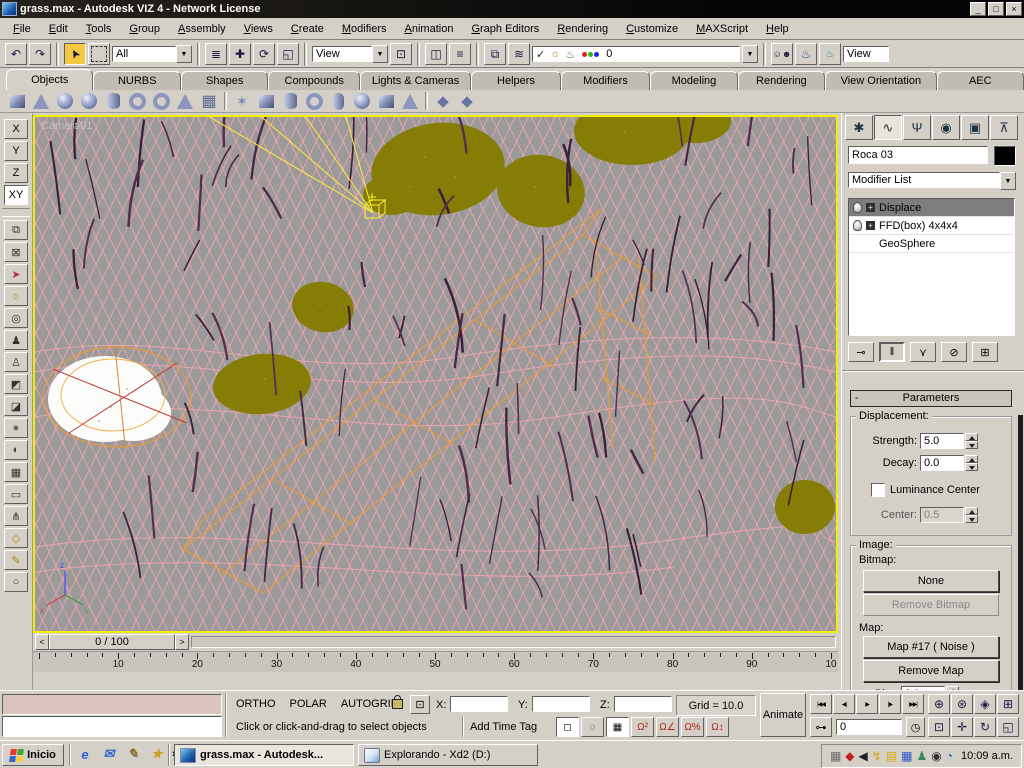  Describe the element at coordinates (16, 472) in the screenshot. I see `grid-button: ▦` at that location.